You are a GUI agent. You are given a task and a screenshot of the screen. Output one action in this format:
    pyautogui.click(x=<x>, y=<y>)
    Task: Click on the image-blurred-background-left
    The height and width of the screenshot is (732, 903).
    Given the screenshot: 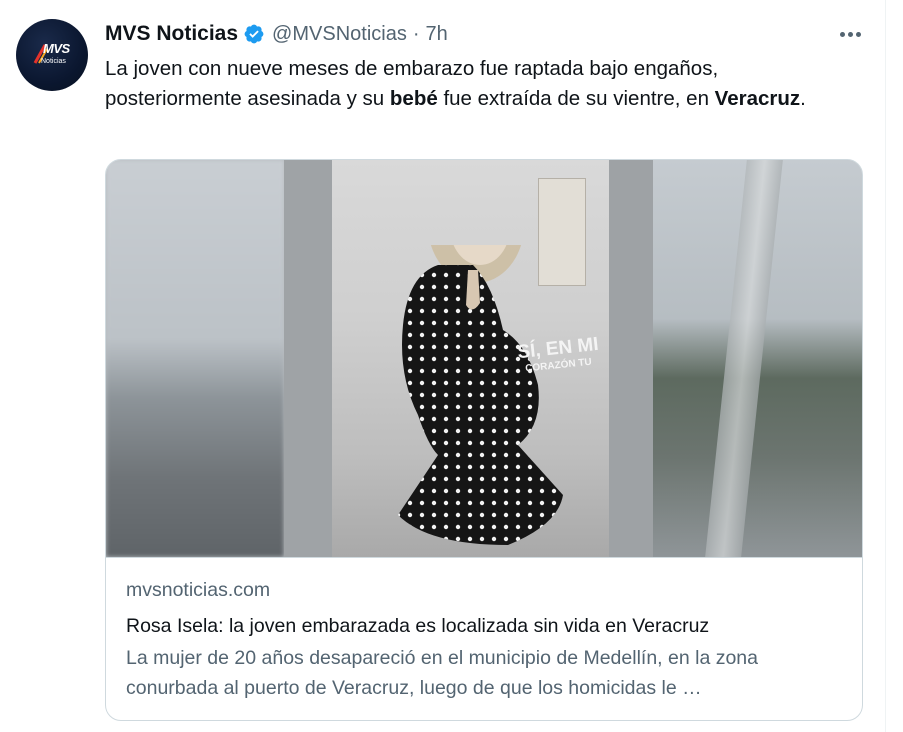 What is the action you would take?
    pyautogui.click(x=195, y=358)
    